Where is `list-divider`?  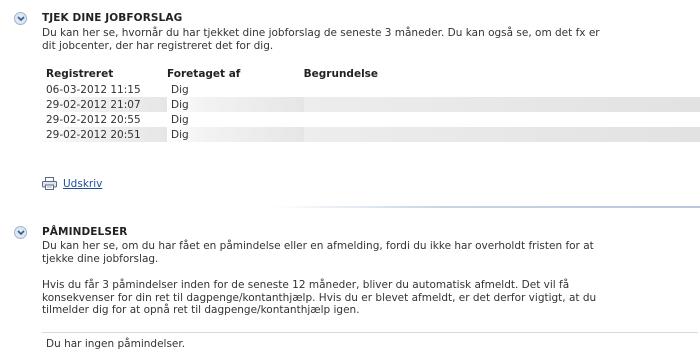
list-divider is located at coordinates (370, 332).